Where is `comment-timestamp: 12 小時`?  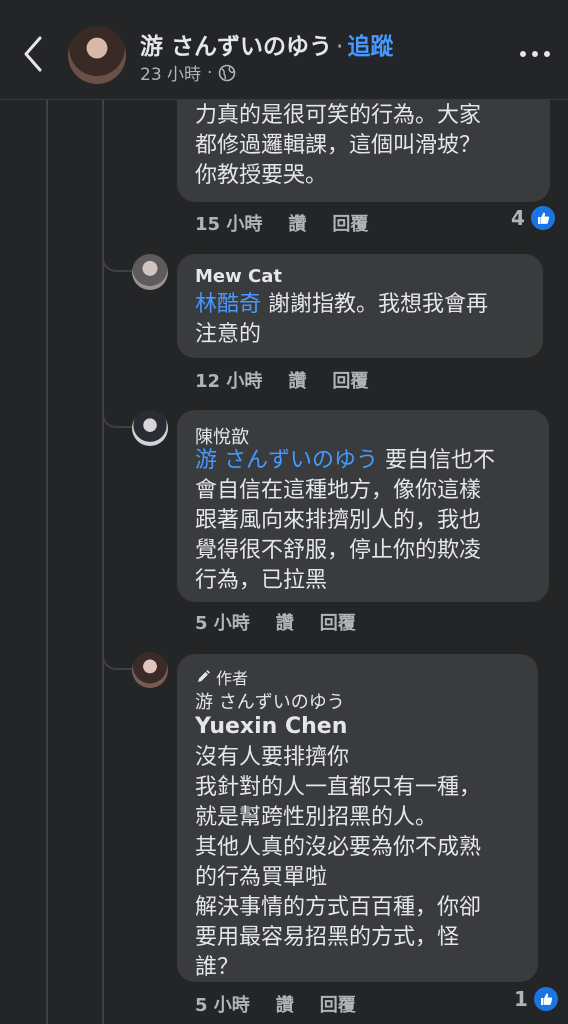 comment-timestamp: 12 小時 is located at coordinates (228, 380).